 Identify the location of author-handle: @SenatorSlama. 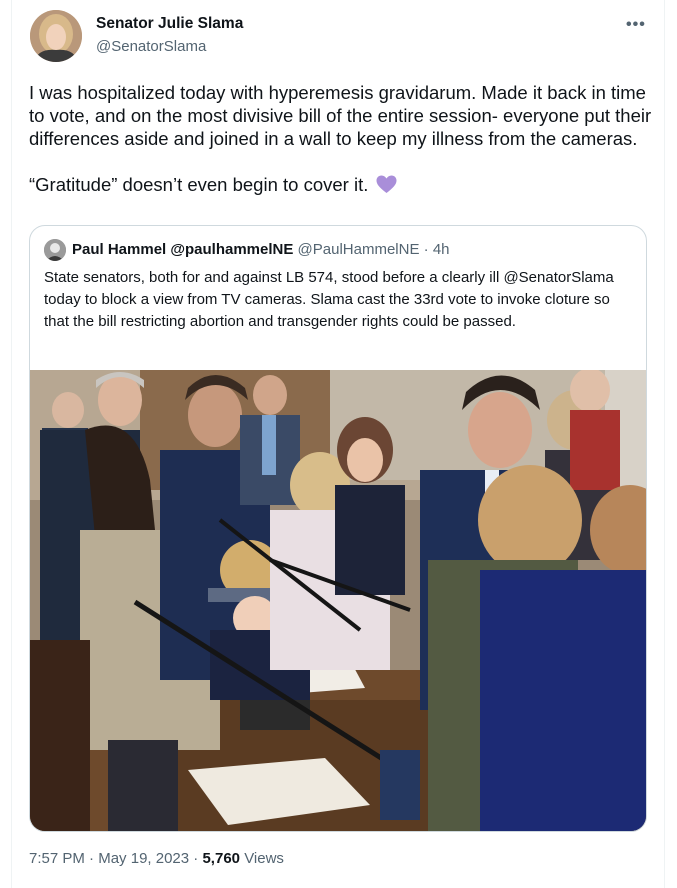
(151, 46).